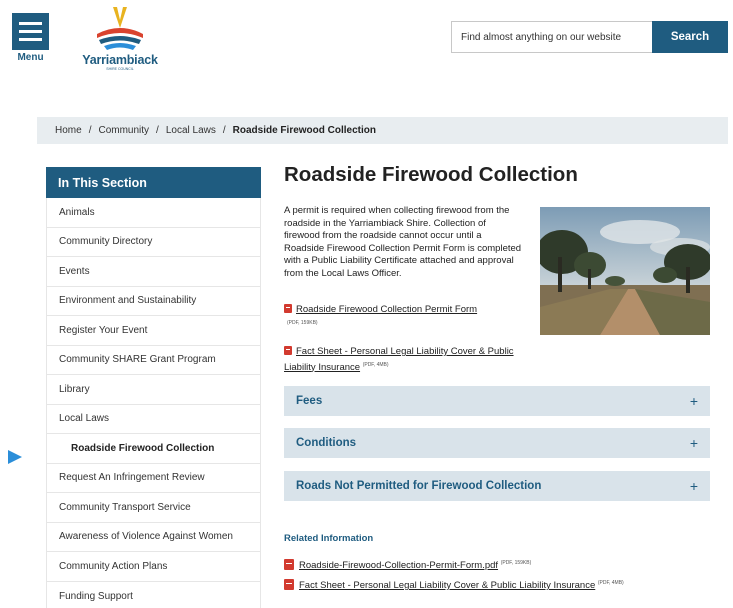 Image resolution: width=733 pixels, height=608 pixels. I want to click on sidebar-item-library: Library, so click(153, 390).